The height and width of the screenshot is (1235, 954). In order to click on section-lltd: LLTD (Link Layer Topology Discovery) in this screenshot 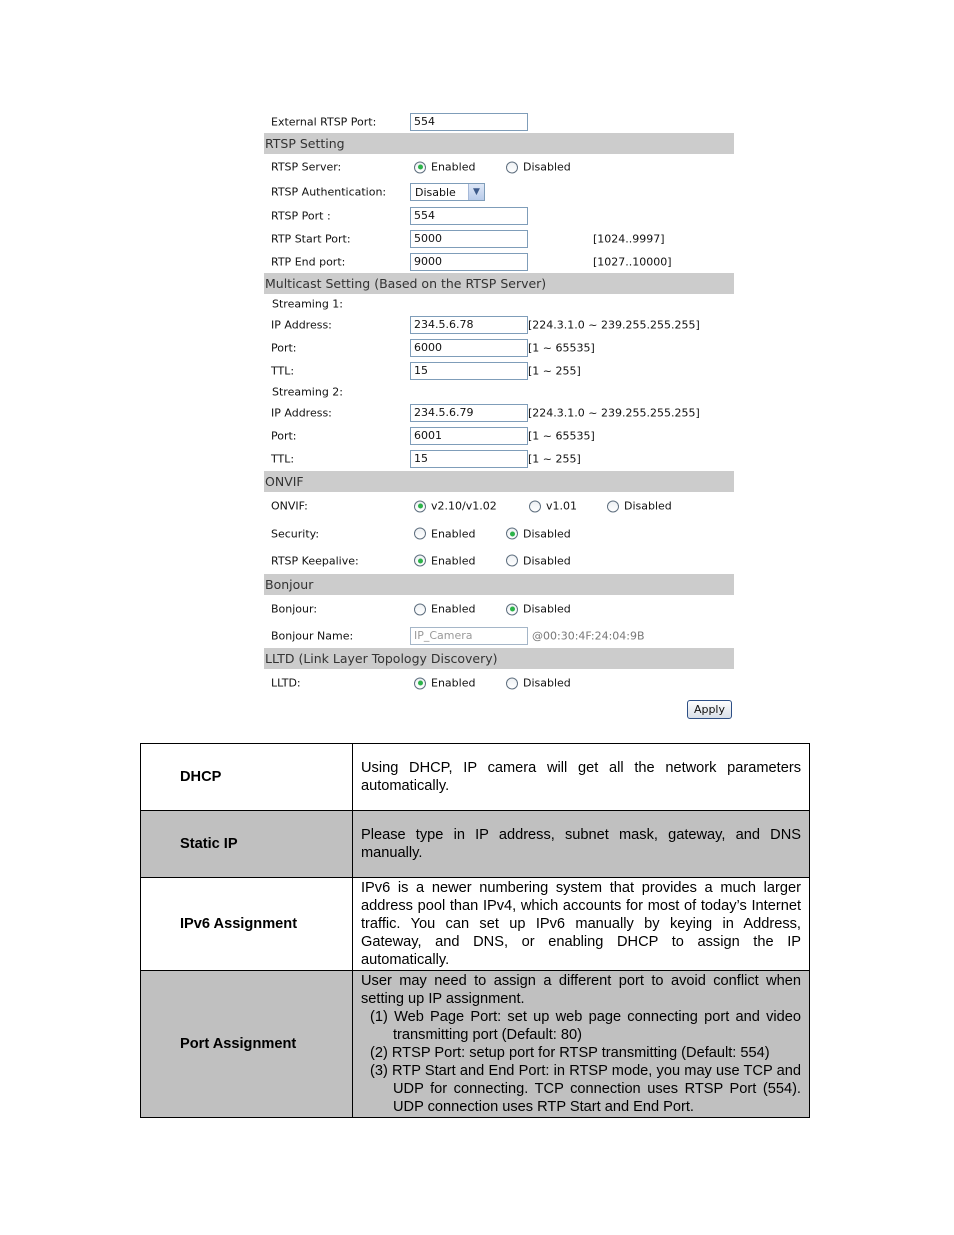, I will do `click(499, 658)`.